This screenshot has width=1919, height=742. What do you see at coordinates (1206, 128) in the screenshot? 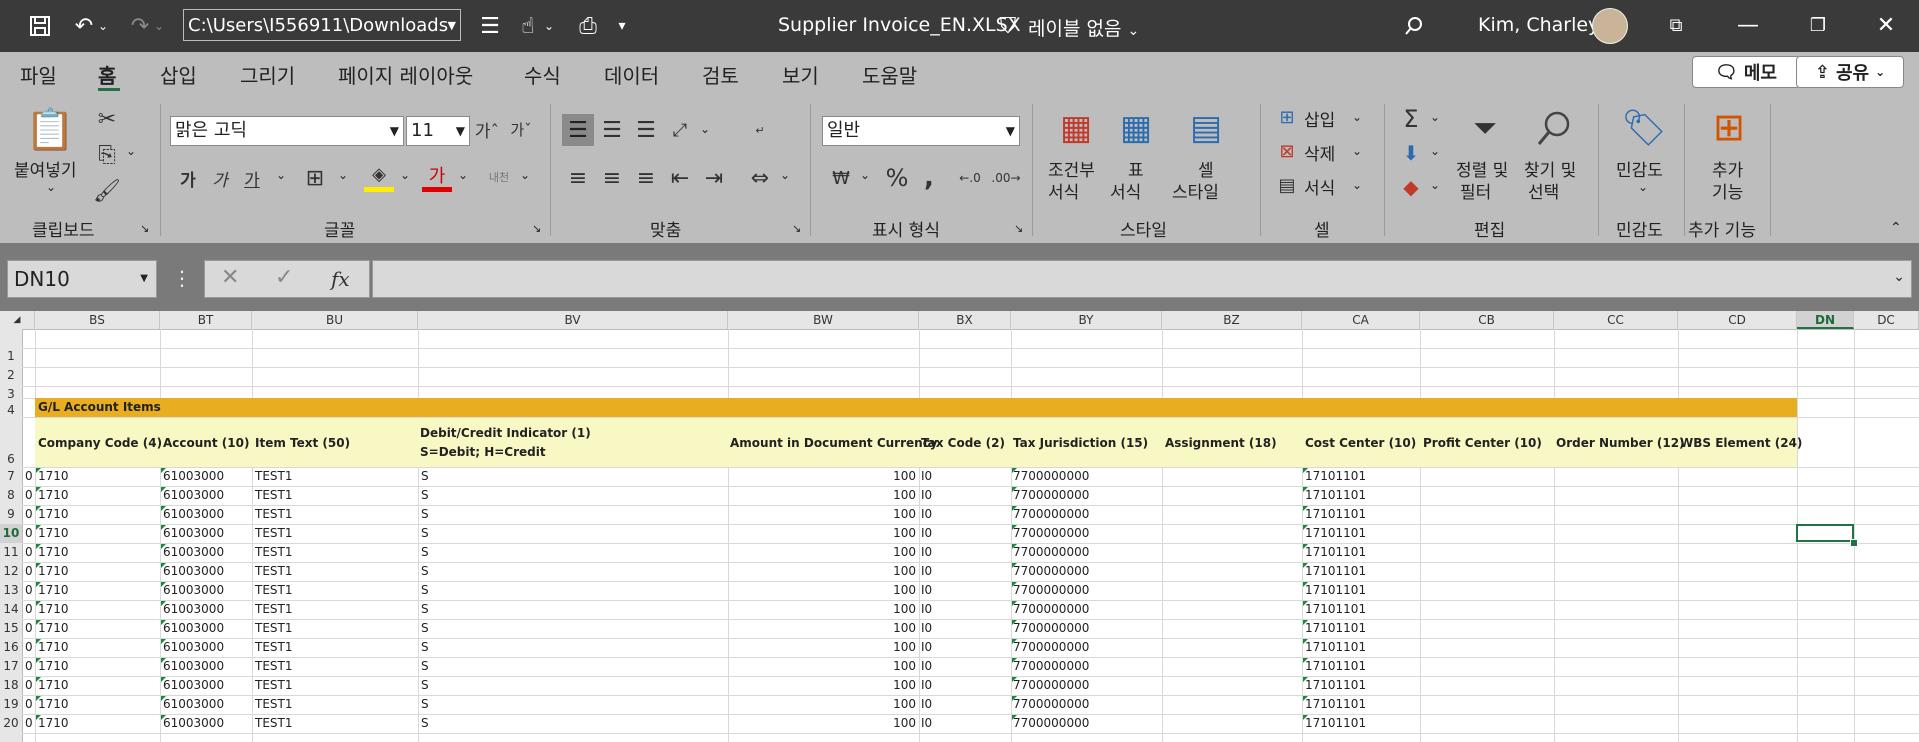
I see `cell-styles-icon: ▤` at bounding box center [1206, 128].